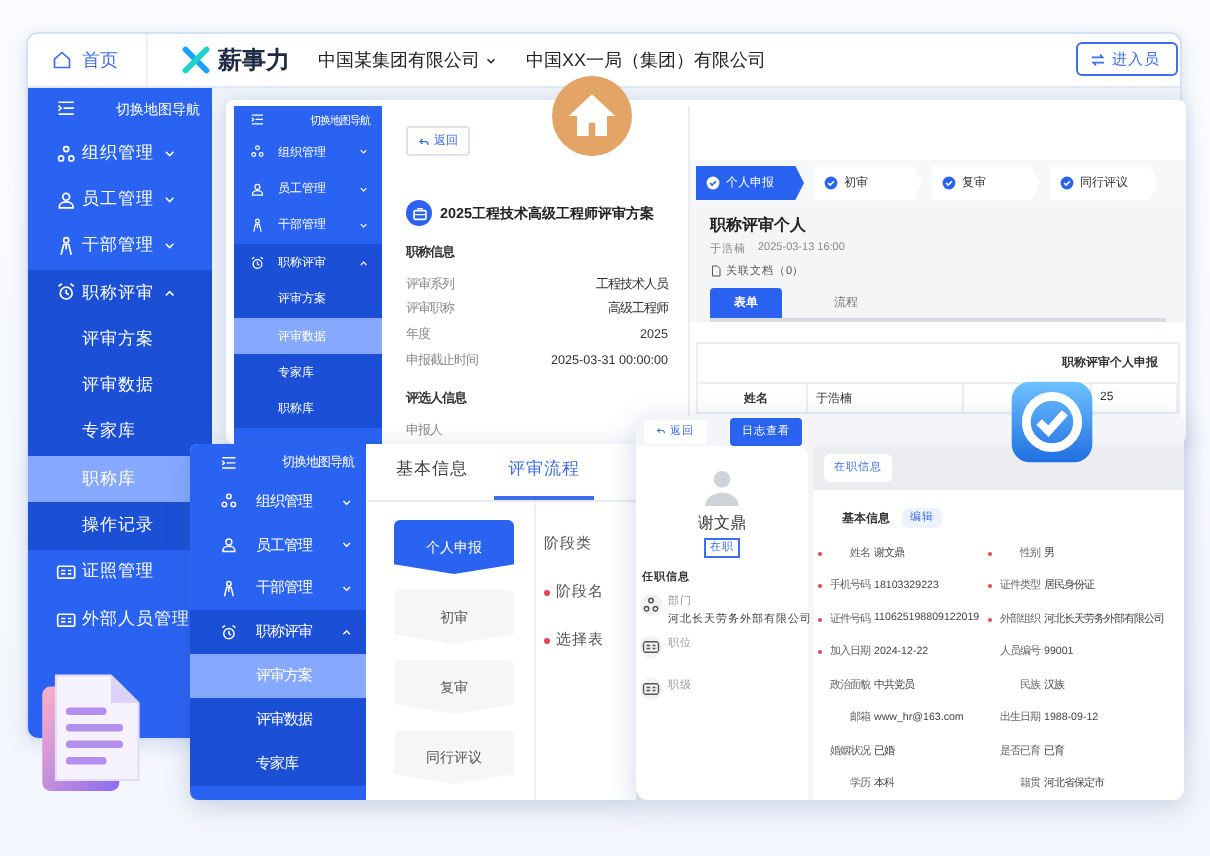 The height and width of the screenshot is (856, 1210). Describe the element at coordinates (109, 619) in the screenshot. I see `nav-item: 外部人员管理` at that location.